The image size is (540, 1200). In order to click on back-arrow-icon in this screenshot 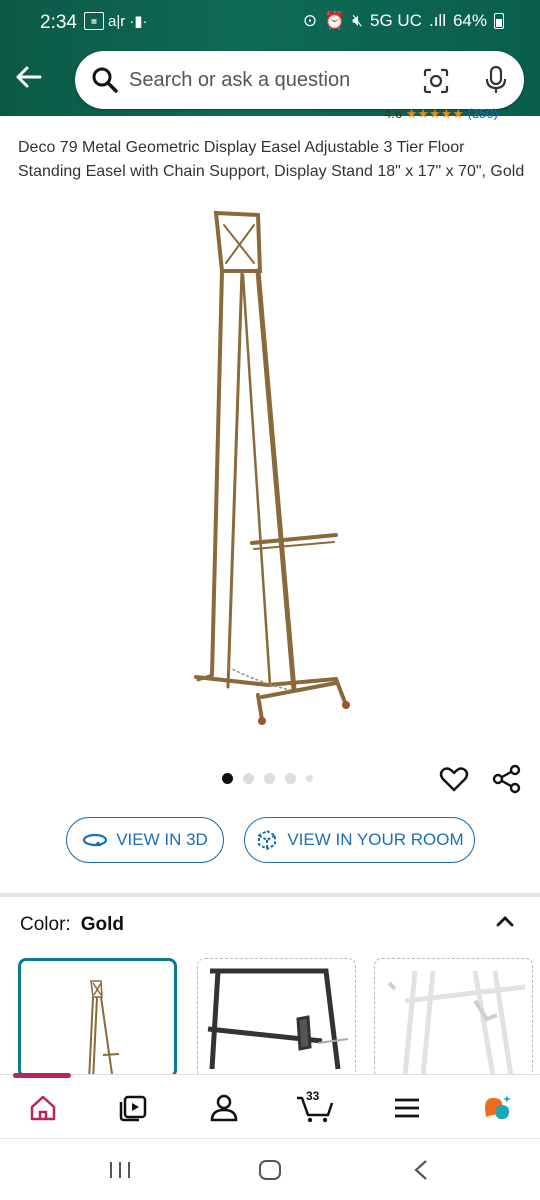, I will do `click(29, 77)`.